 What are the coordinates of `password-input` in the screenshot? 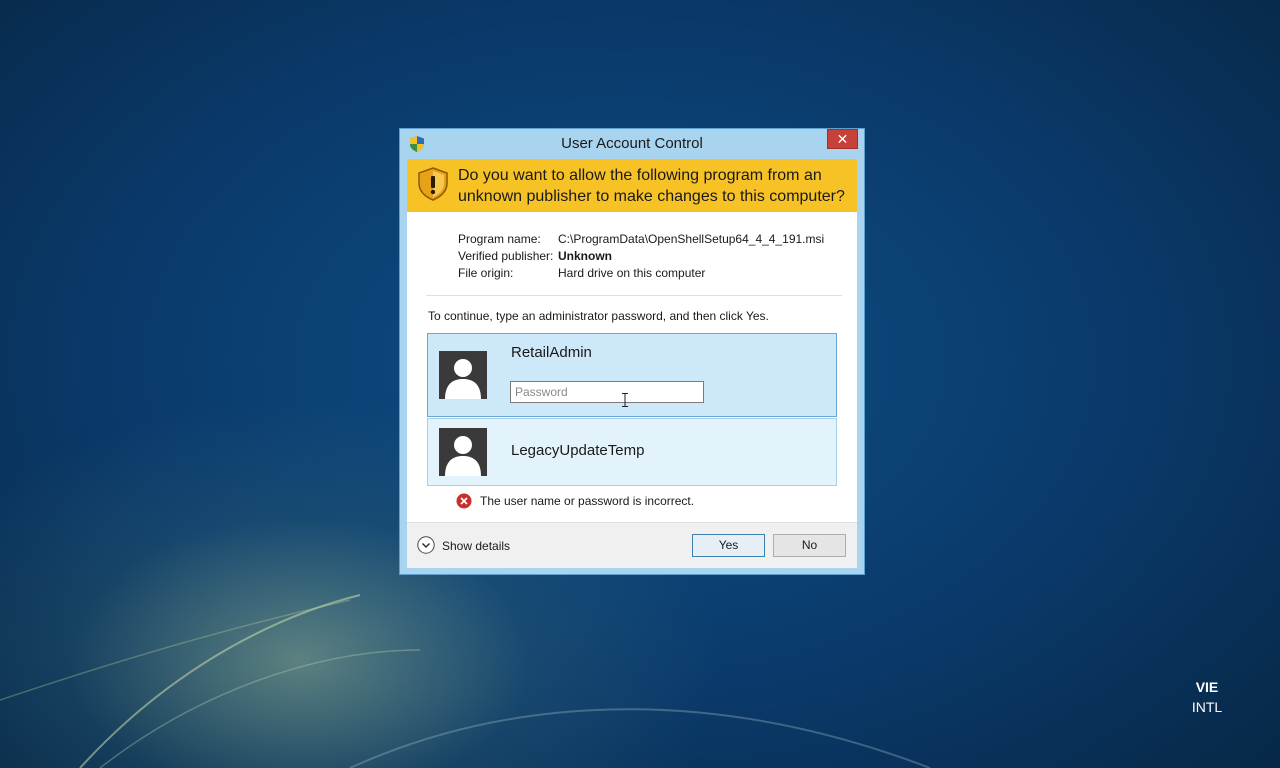 It's located at (607, 392).